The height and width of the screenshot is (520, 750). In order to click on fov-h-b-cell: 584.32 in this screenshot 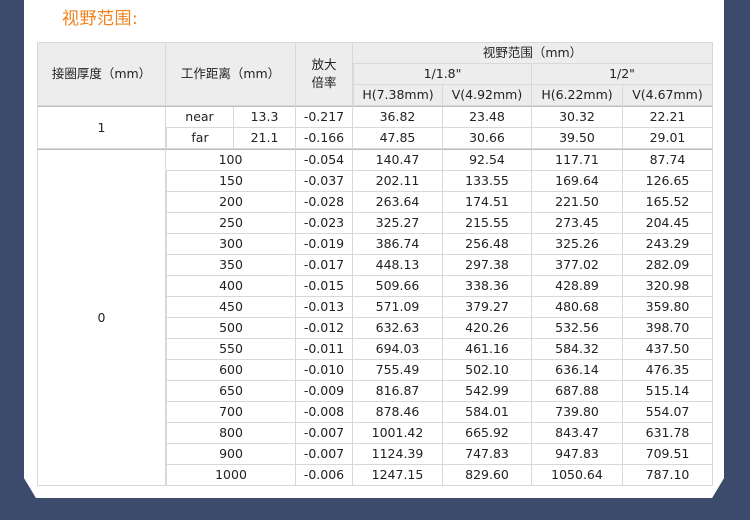, I will do `click(577, 349)`.